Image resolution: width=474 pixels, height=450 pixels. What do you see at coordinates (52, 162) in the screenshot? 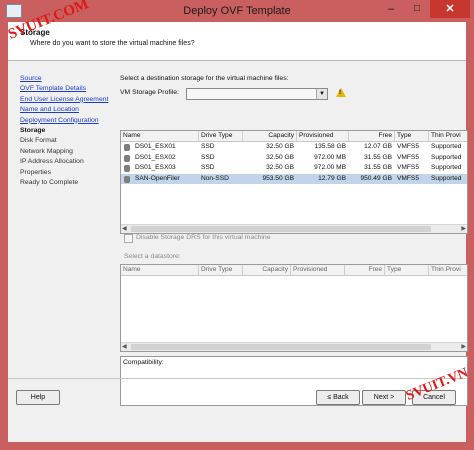
I see `nav-item-ip-address-allocation: IP Address Allocation` at bounding box center [52, 162].